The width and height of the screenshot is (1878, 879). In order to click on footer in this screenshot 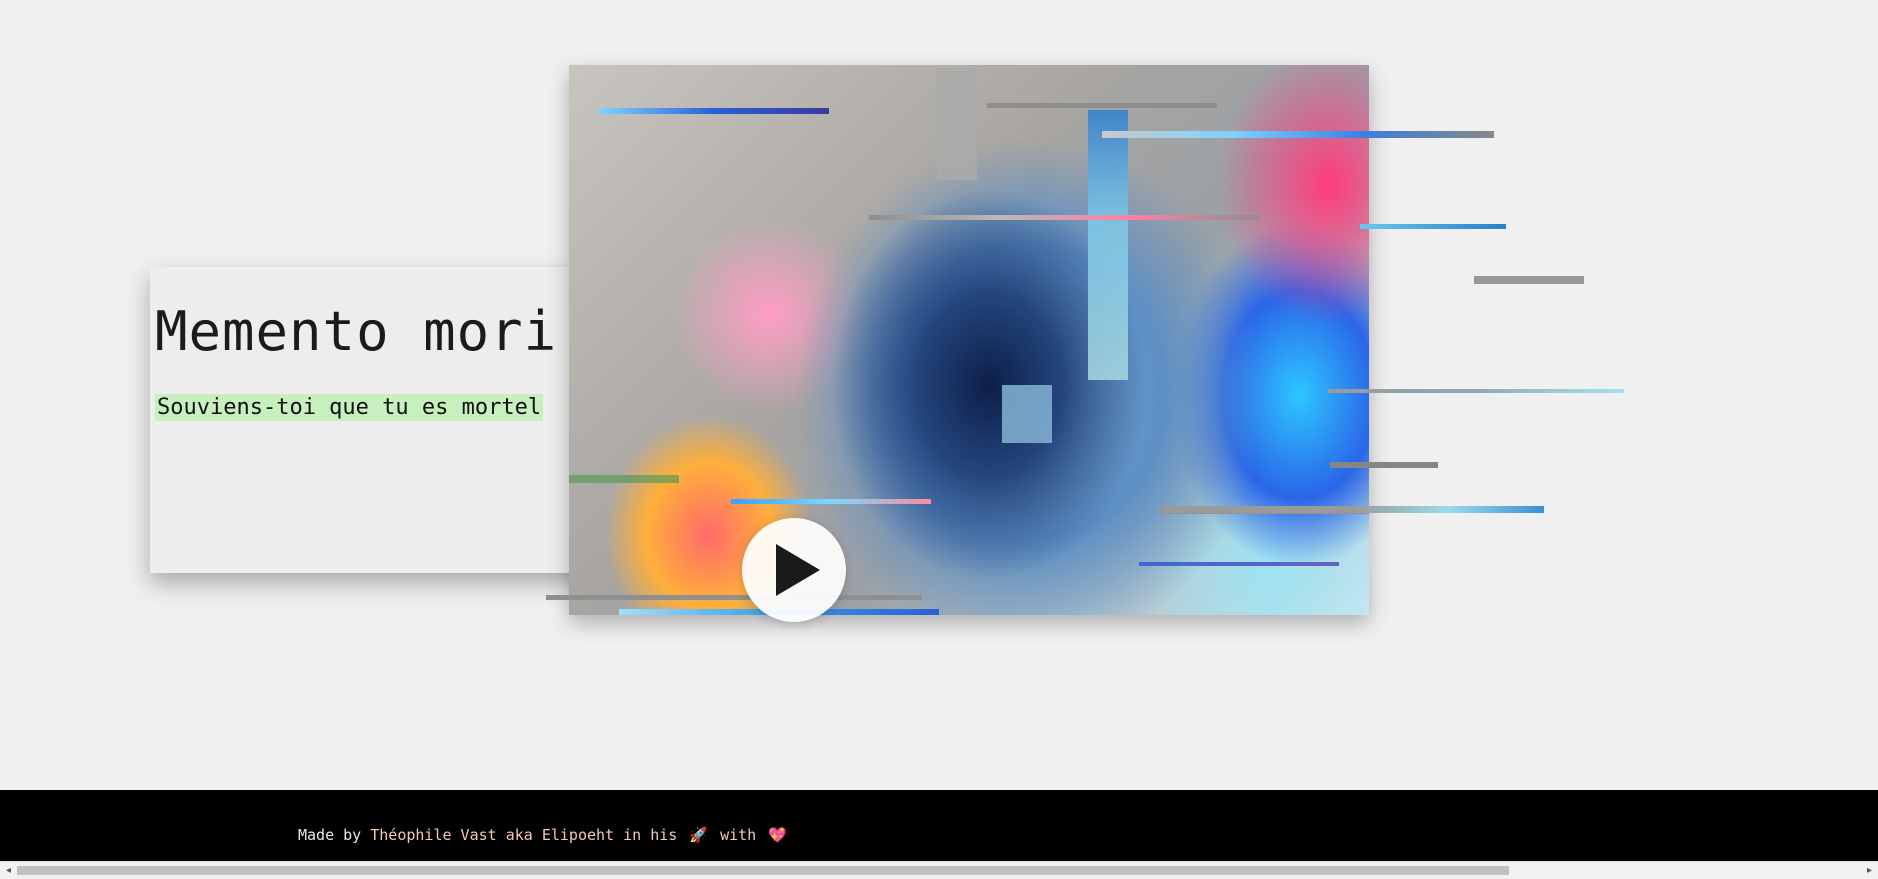, I will do `click(939, 825)`.